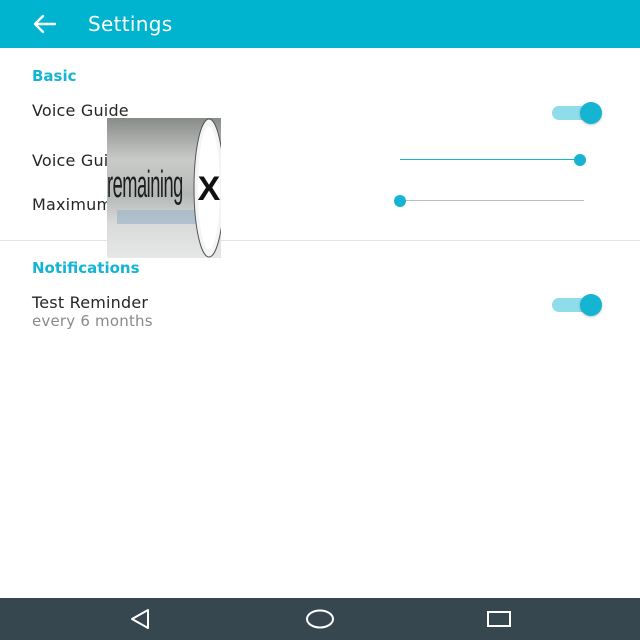  I want to click on nav-recents-square-icon, so click(499, 619).